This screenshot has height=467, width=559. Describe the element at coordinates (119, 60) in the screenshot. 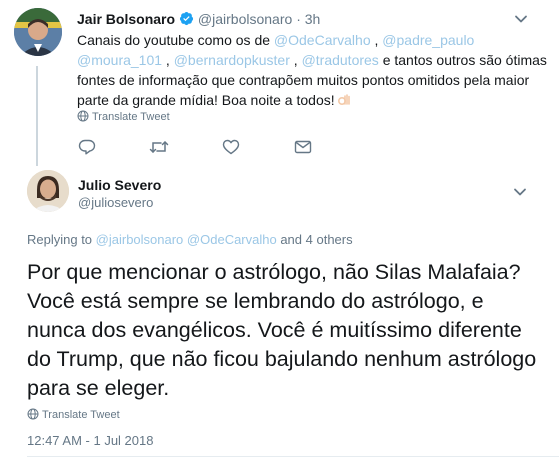

I see `mention-link: @moura_101` at that location.